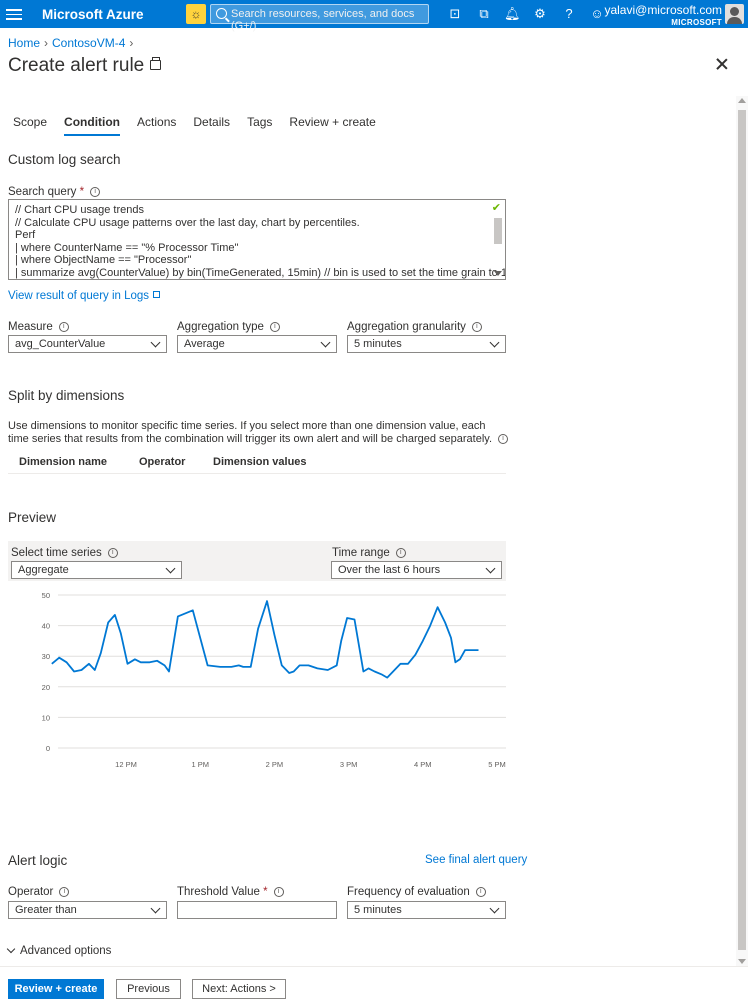 This screenshot has width=748, height=999. Describe the element at coordinates (92, 125) in the screenshot. I see `tab-condition: Condition` at that location.